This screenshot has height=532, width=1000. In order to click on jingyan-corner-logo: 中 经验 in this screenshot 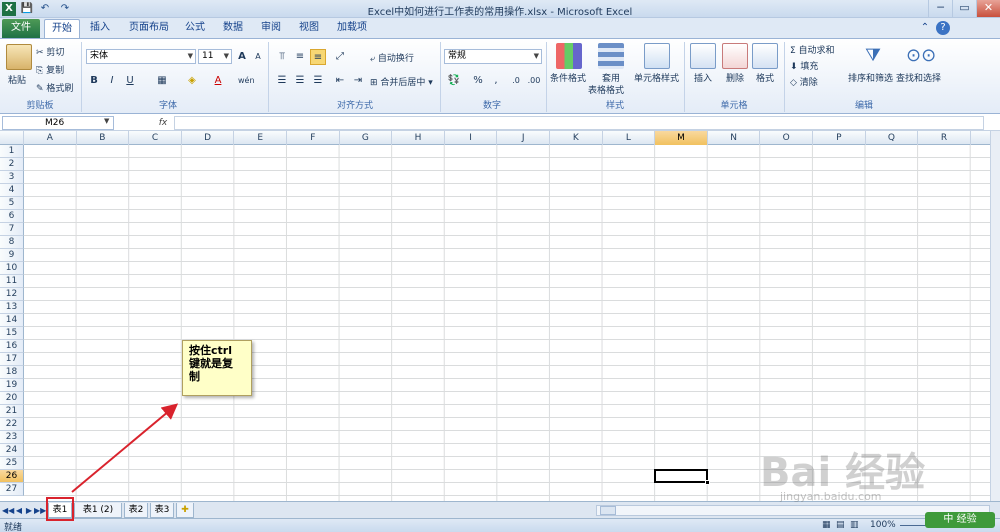, I will do `click(960, 520)`.